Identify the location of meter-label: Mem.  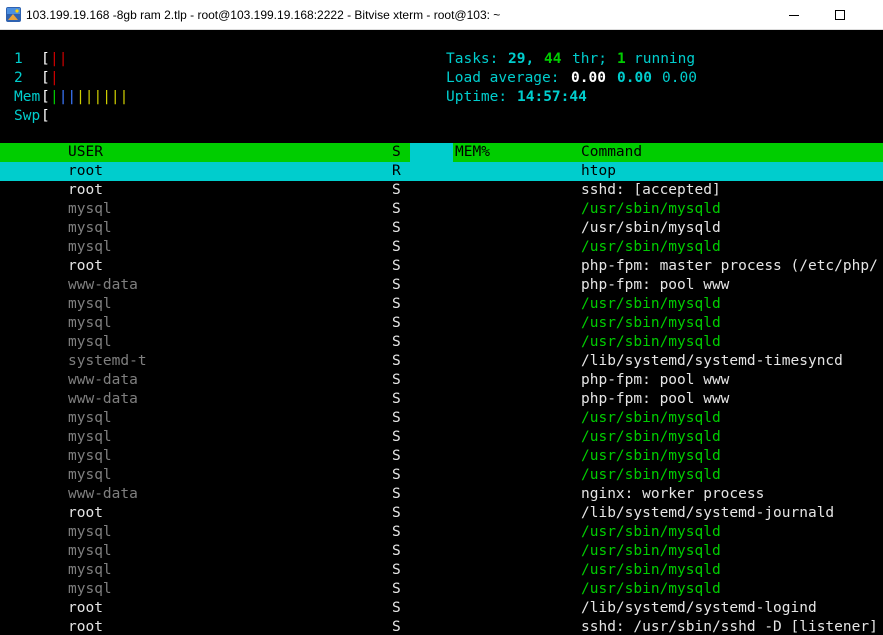
(27, 97).